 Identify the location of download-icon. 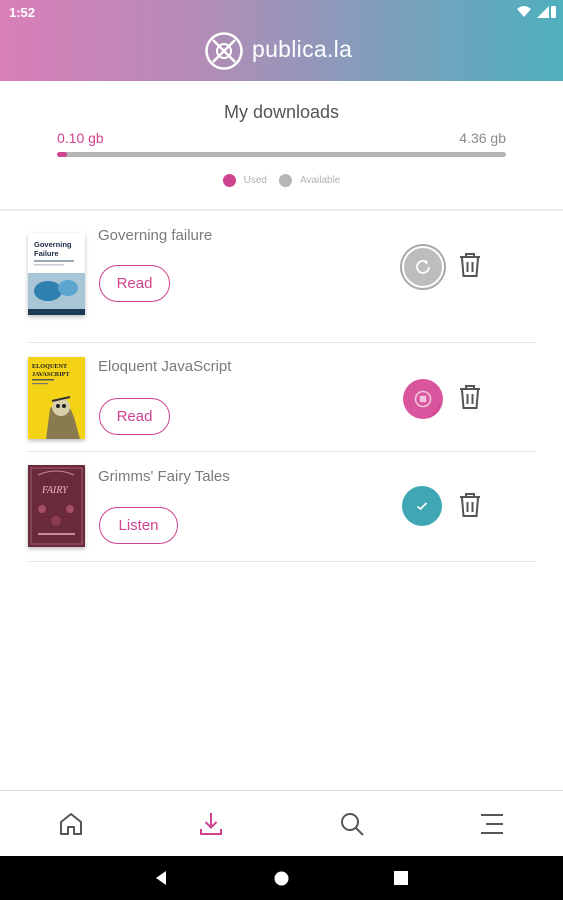
(211, 824).